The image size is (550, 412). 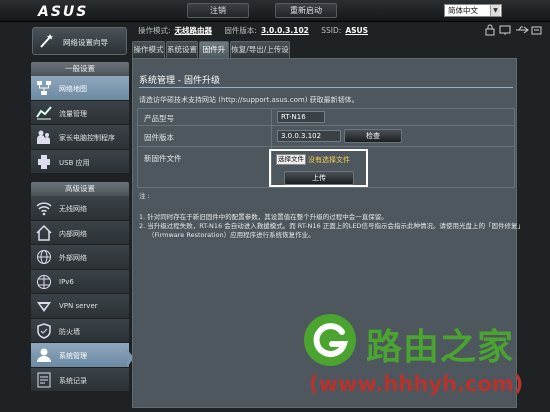 What do you see at coordinates (331, 30) in the screenshot?
I see `ssid-label: SSID:` at bounding box center [331, 30].